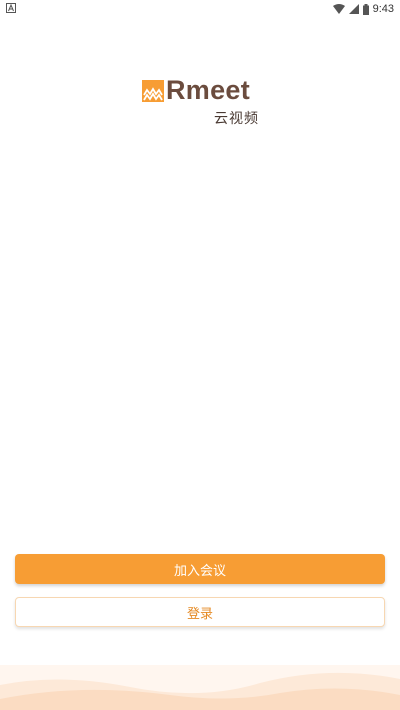  I want to click on app-logo: Rmeet 云视频, so click(202, 102).